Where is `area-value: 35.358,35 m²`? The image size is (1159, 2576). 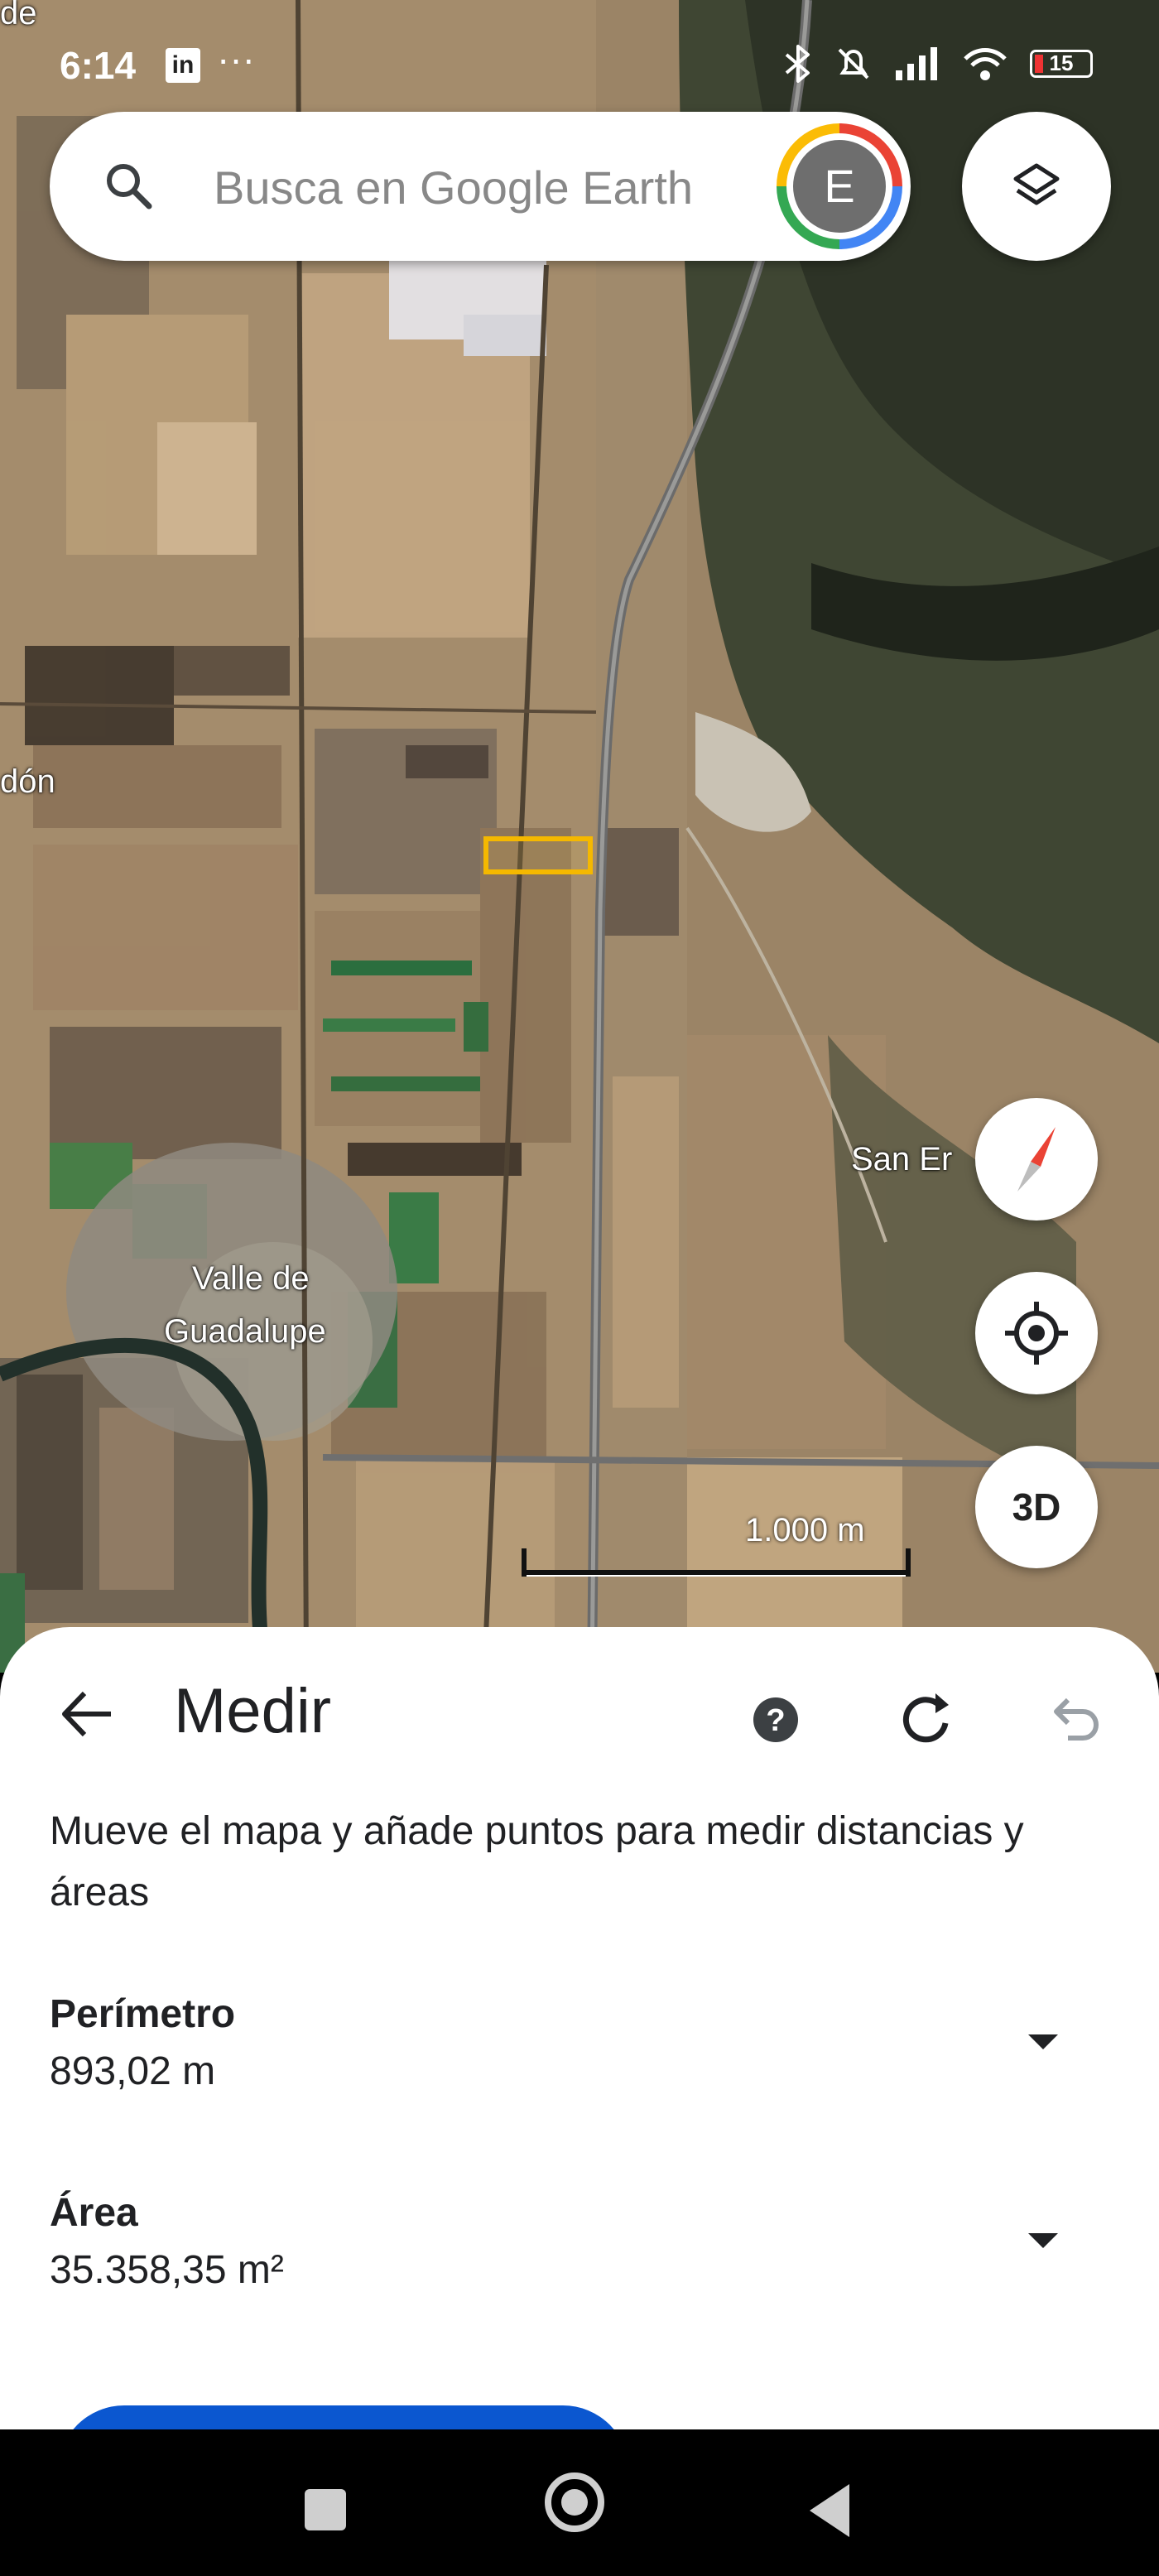 area-value: 35.358,35 m² is located at coordinates (167, 2270).